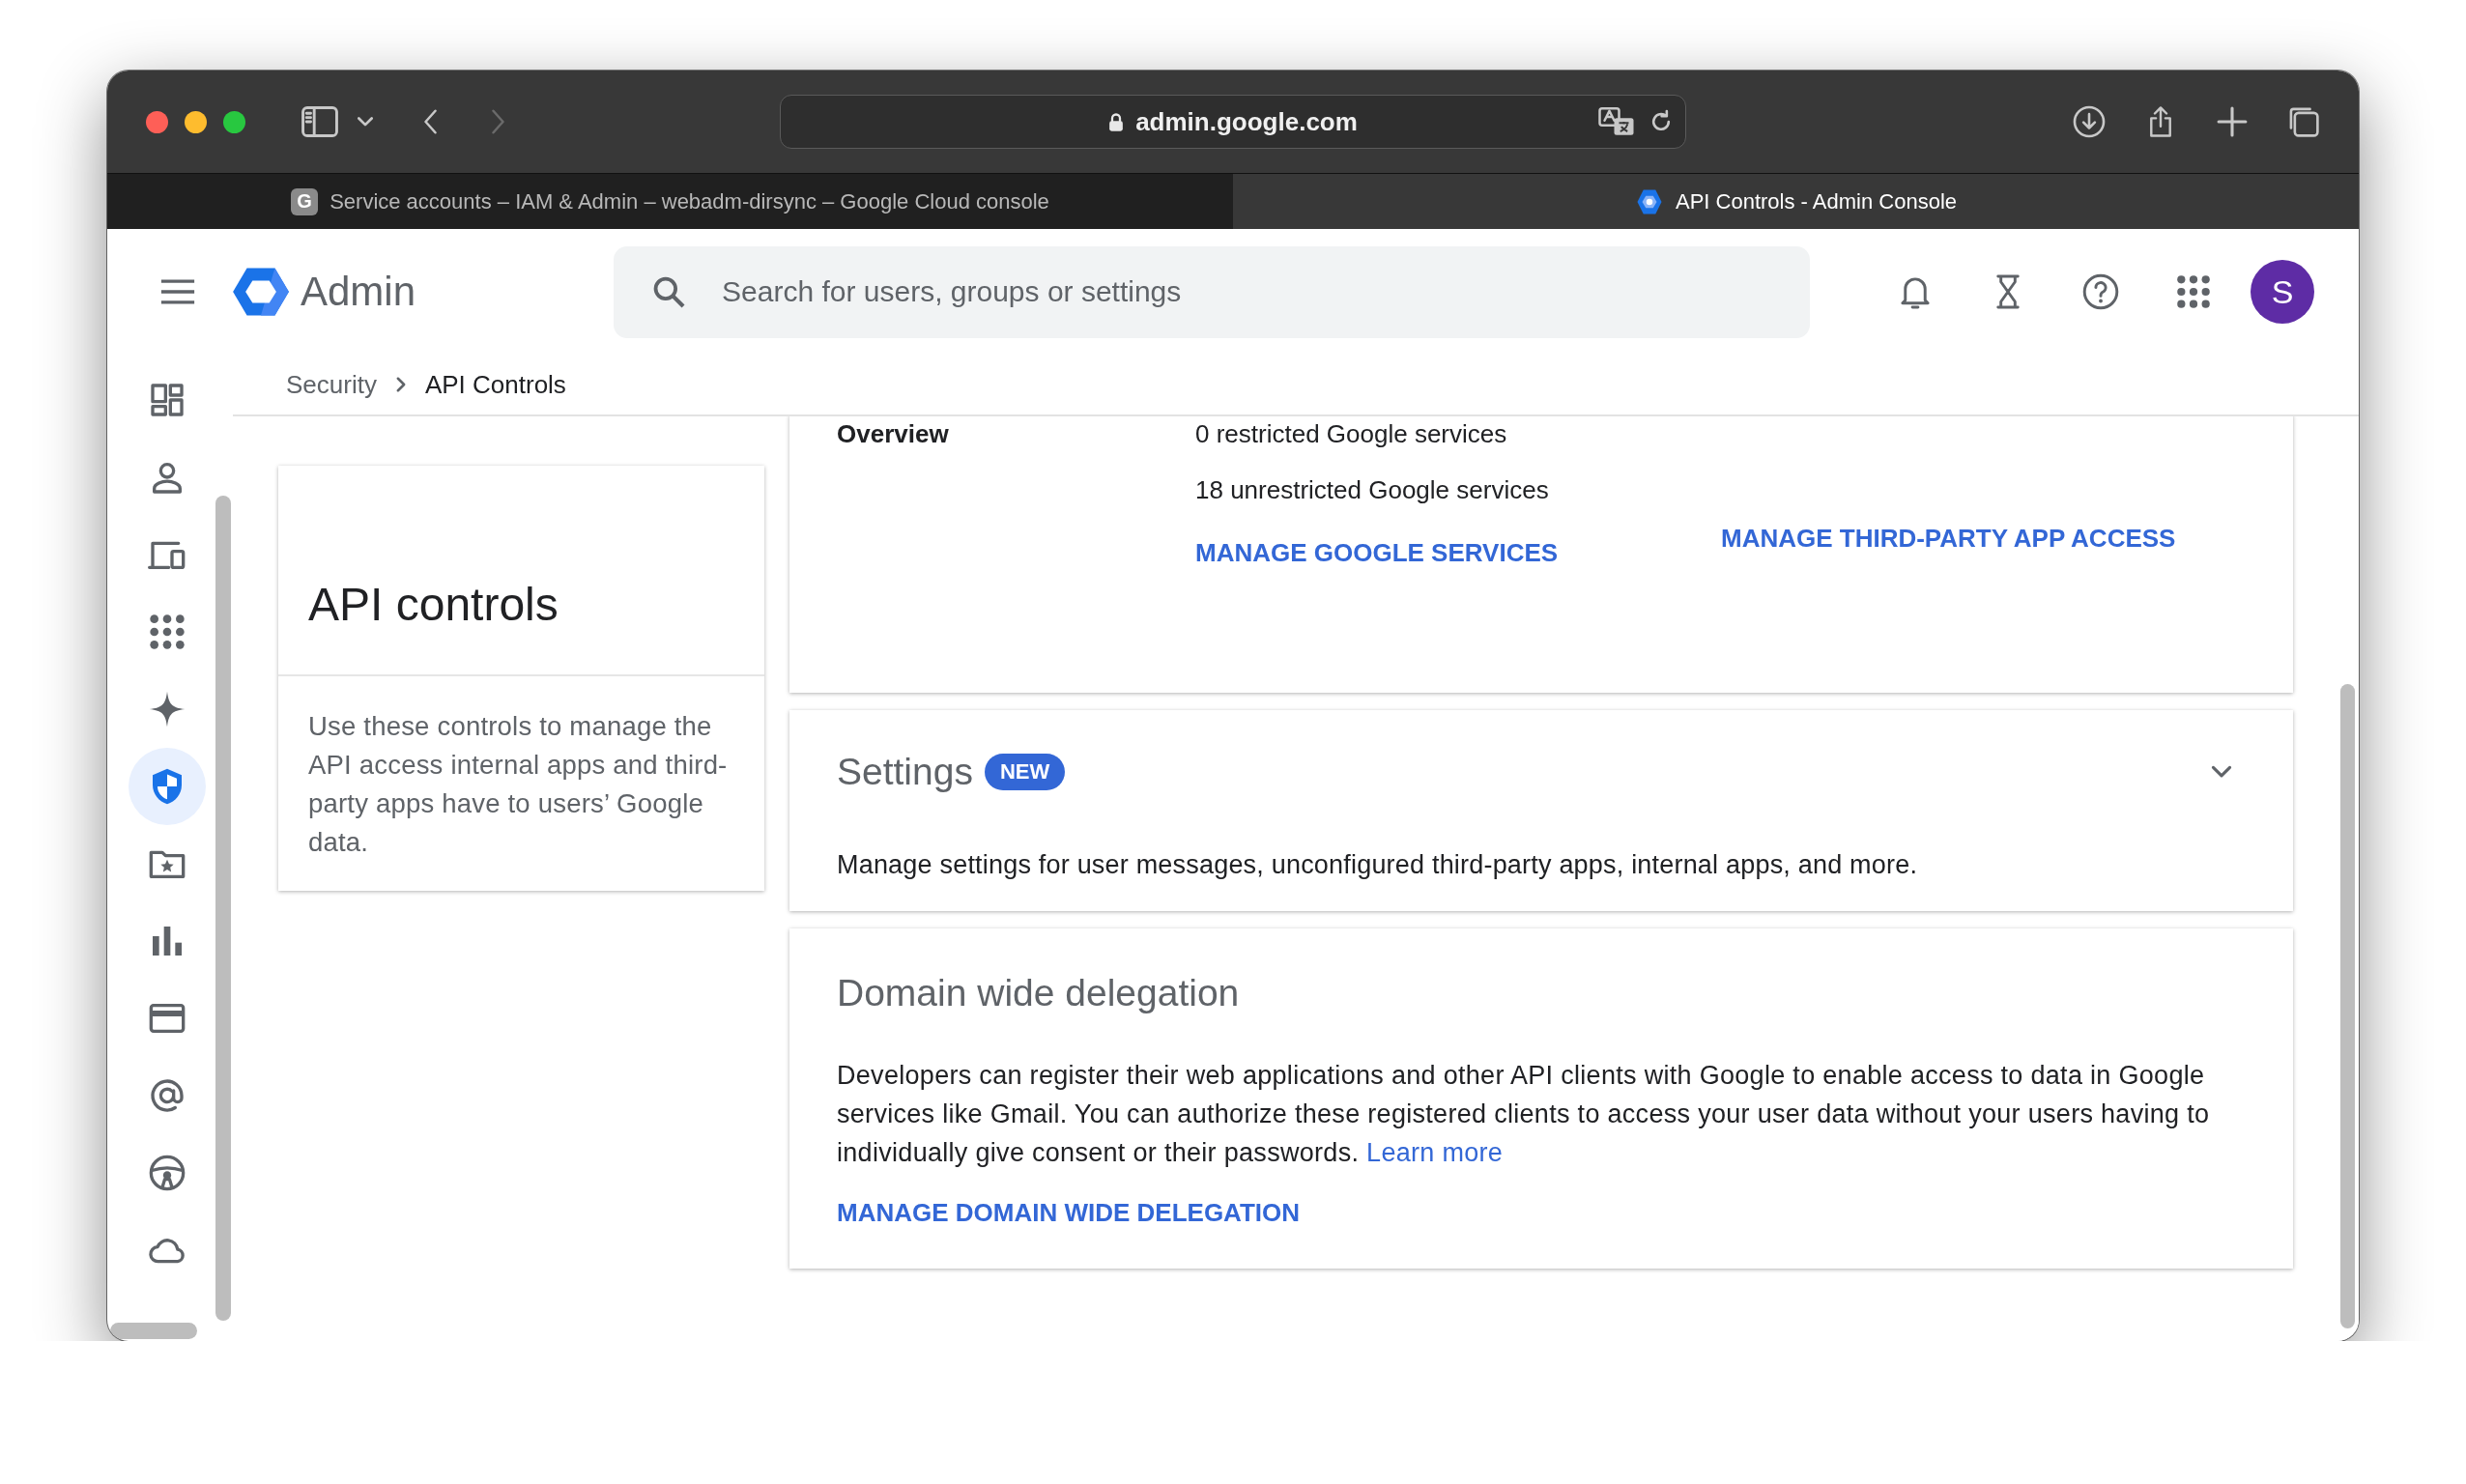 This screenshot has height=1484, width=2466. I want to click on tabs-overview-icon, so click(2303, 122).